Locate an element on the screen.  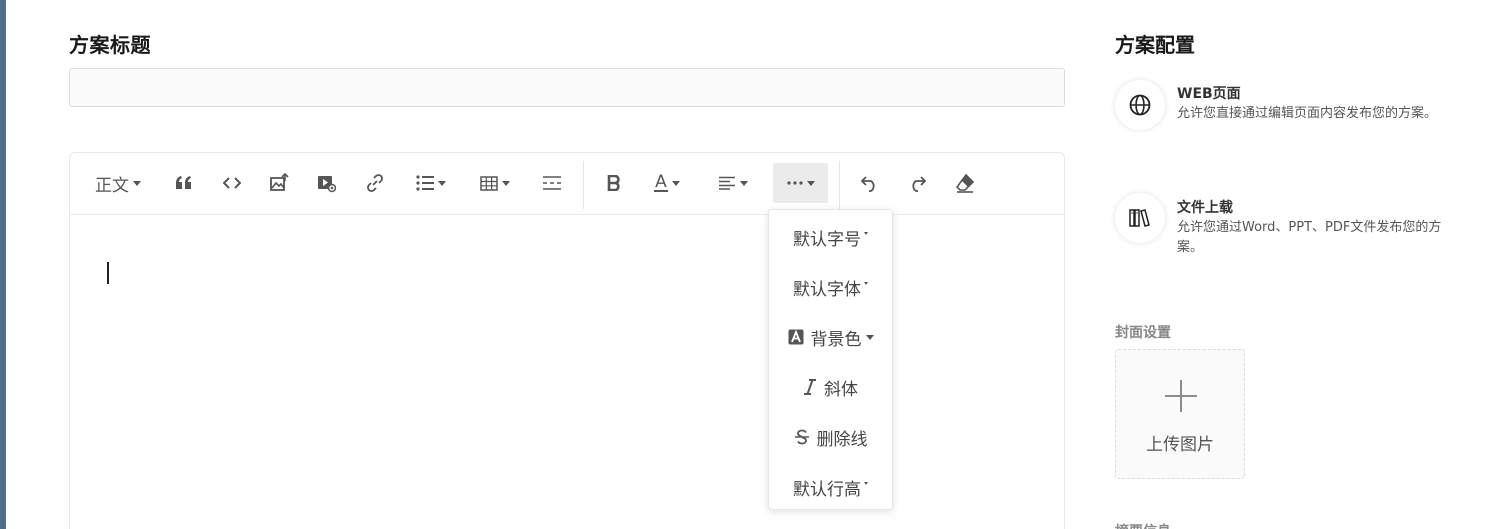
font-size-option: 默认字号 is located at coordinates (830, 237).